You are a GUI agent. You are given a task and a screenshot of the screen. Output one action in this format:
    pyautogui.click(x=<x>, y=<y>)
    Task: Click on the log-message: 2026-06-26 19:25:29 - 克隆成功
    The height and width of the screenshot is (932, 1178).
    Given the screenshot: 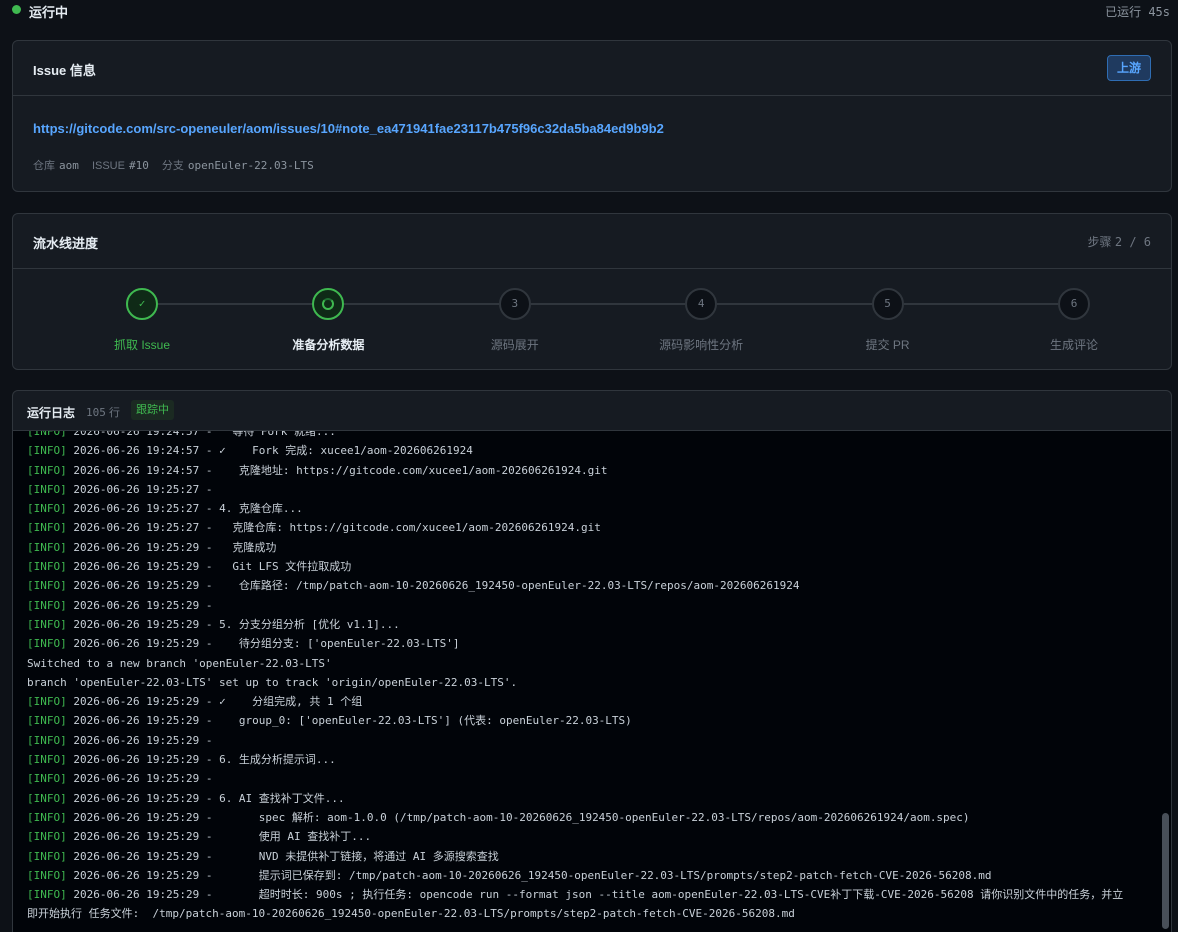 What is the action you would take?
    pyautogui.click(x=171, y=547)
    